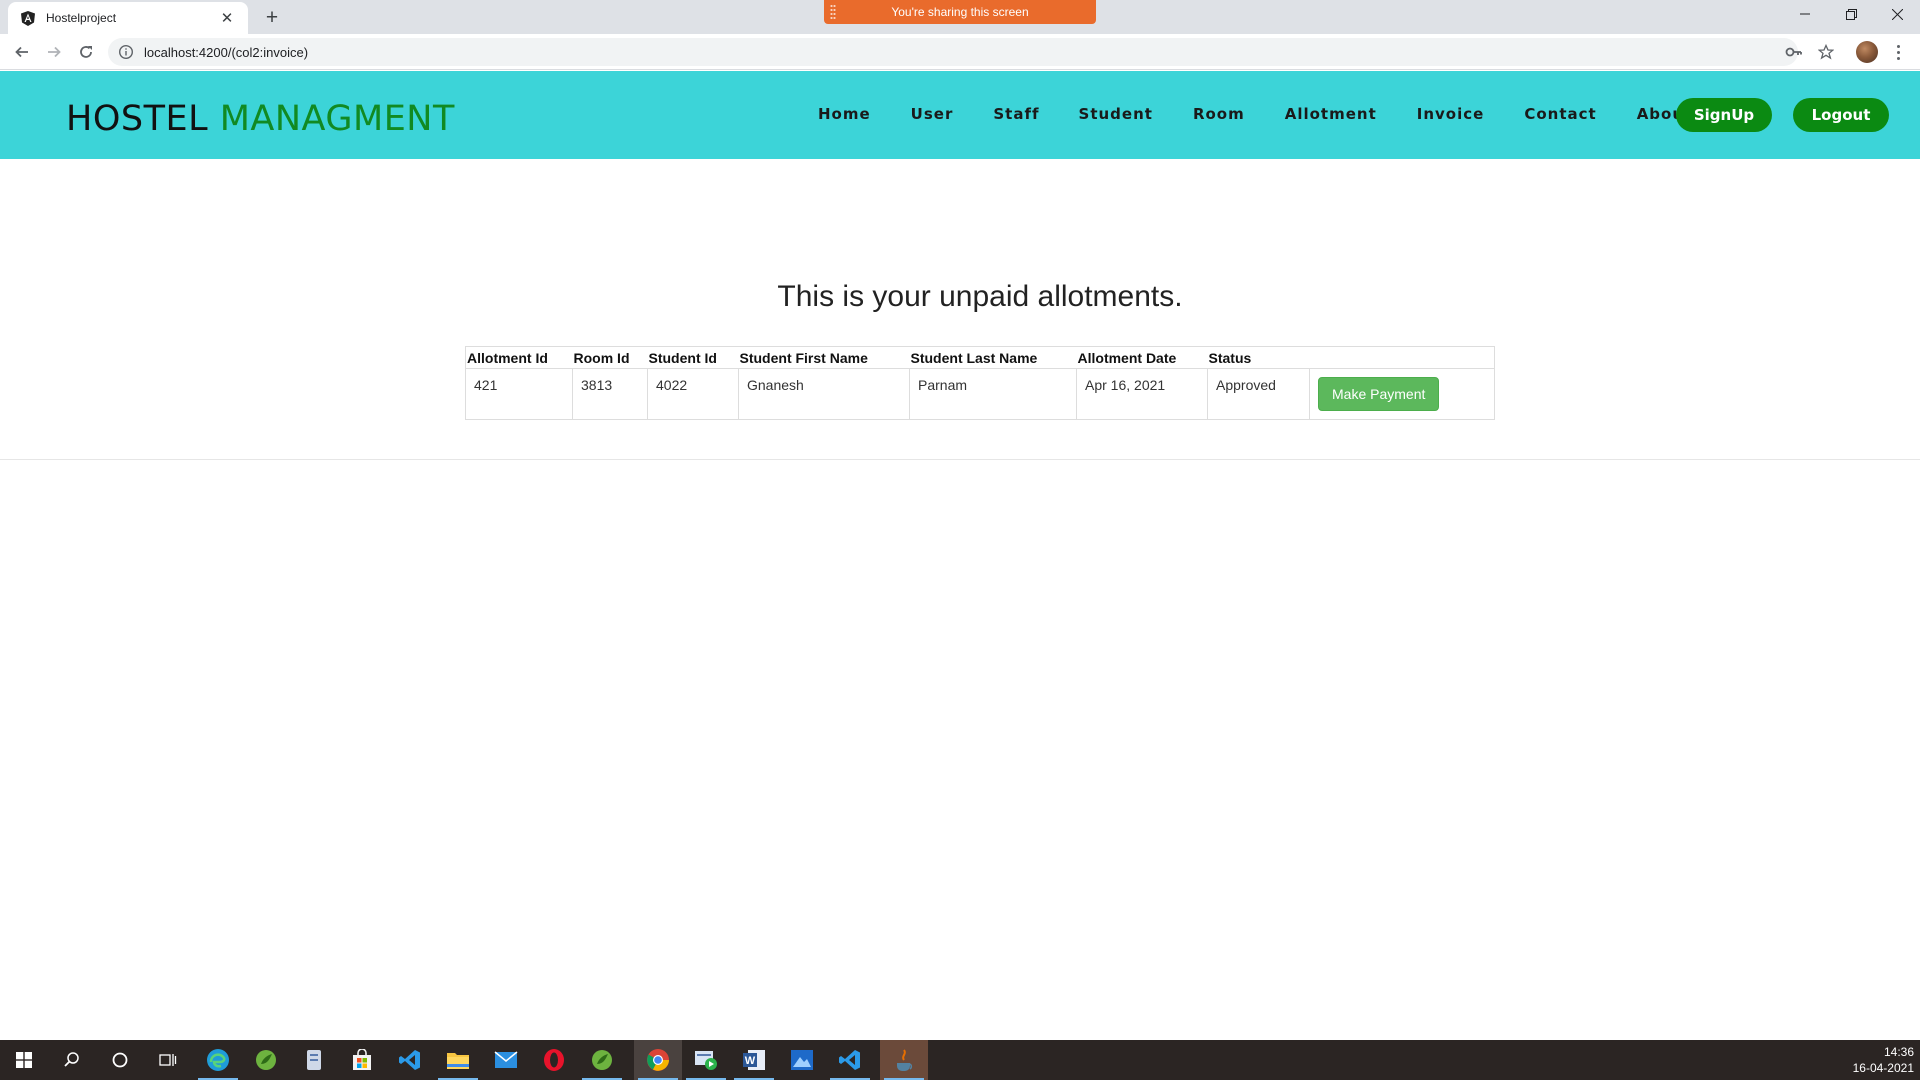 This screenshot has width=1920, height=1080. What do you see at coordinates (1142, 357) in the screenshot?
I see `column-header-allotment-date: Allotment Date` at bounding box center [1142, 357].